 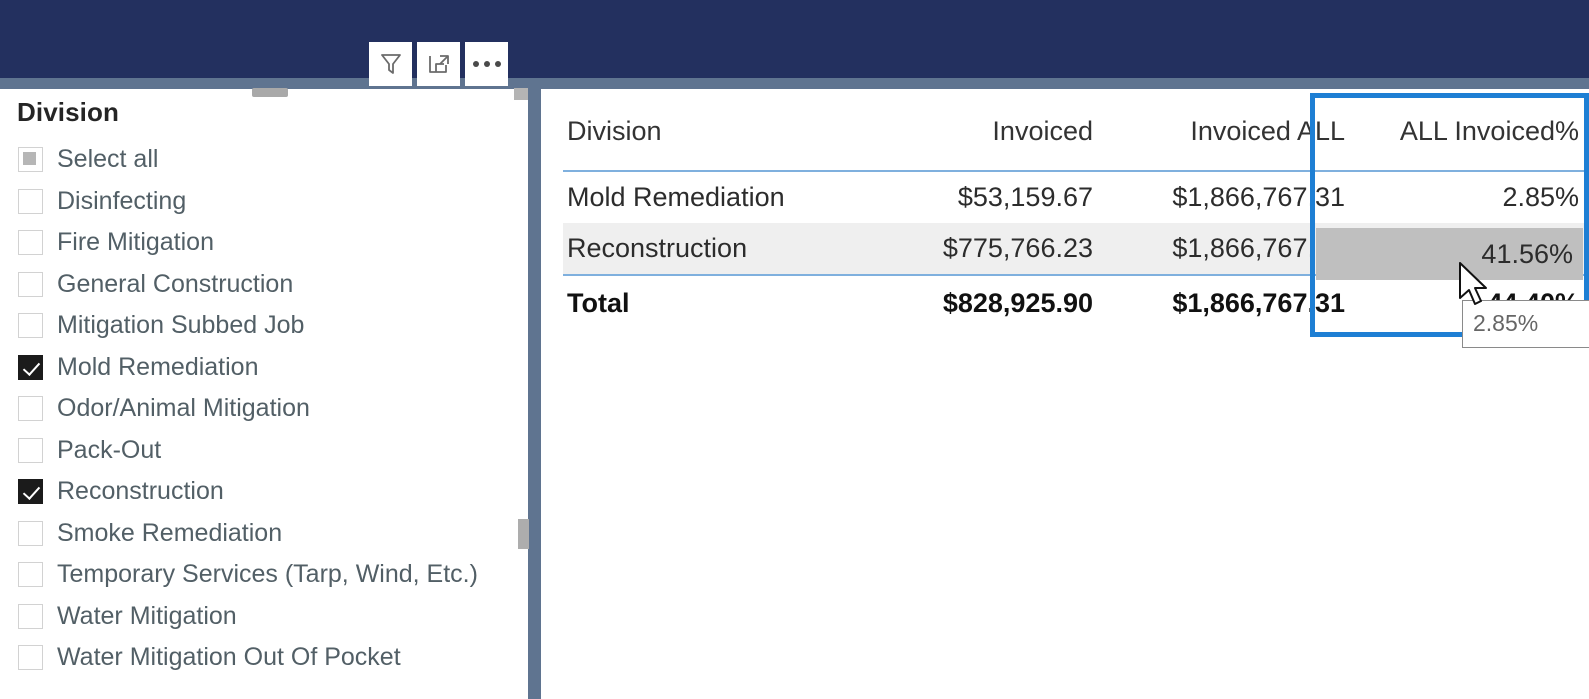 I want to click on slicer-item-label: Mold Remediation, so click(x=158, y=366).